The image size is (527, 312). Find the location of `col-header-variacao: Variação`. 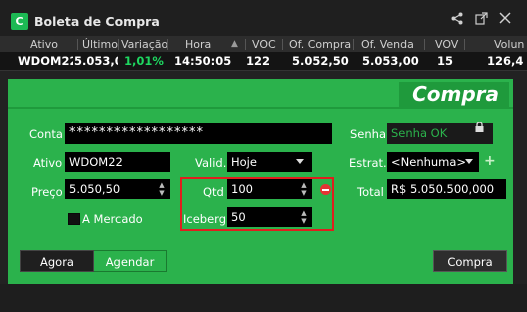

col-header-variacao: Variação is located at coordinates (144, 44).